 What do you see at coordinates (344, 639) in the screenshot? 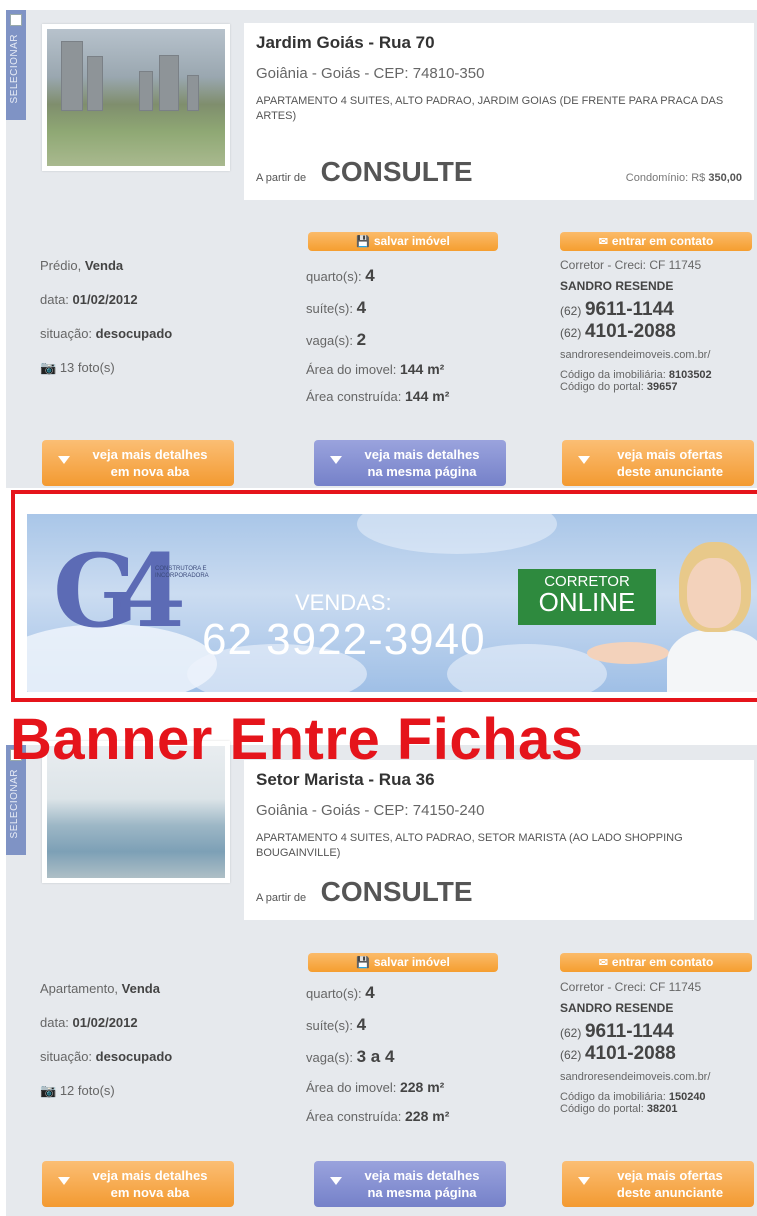
I see `sales-phone: 62 3922-3940` at bounding box center [344, 639].